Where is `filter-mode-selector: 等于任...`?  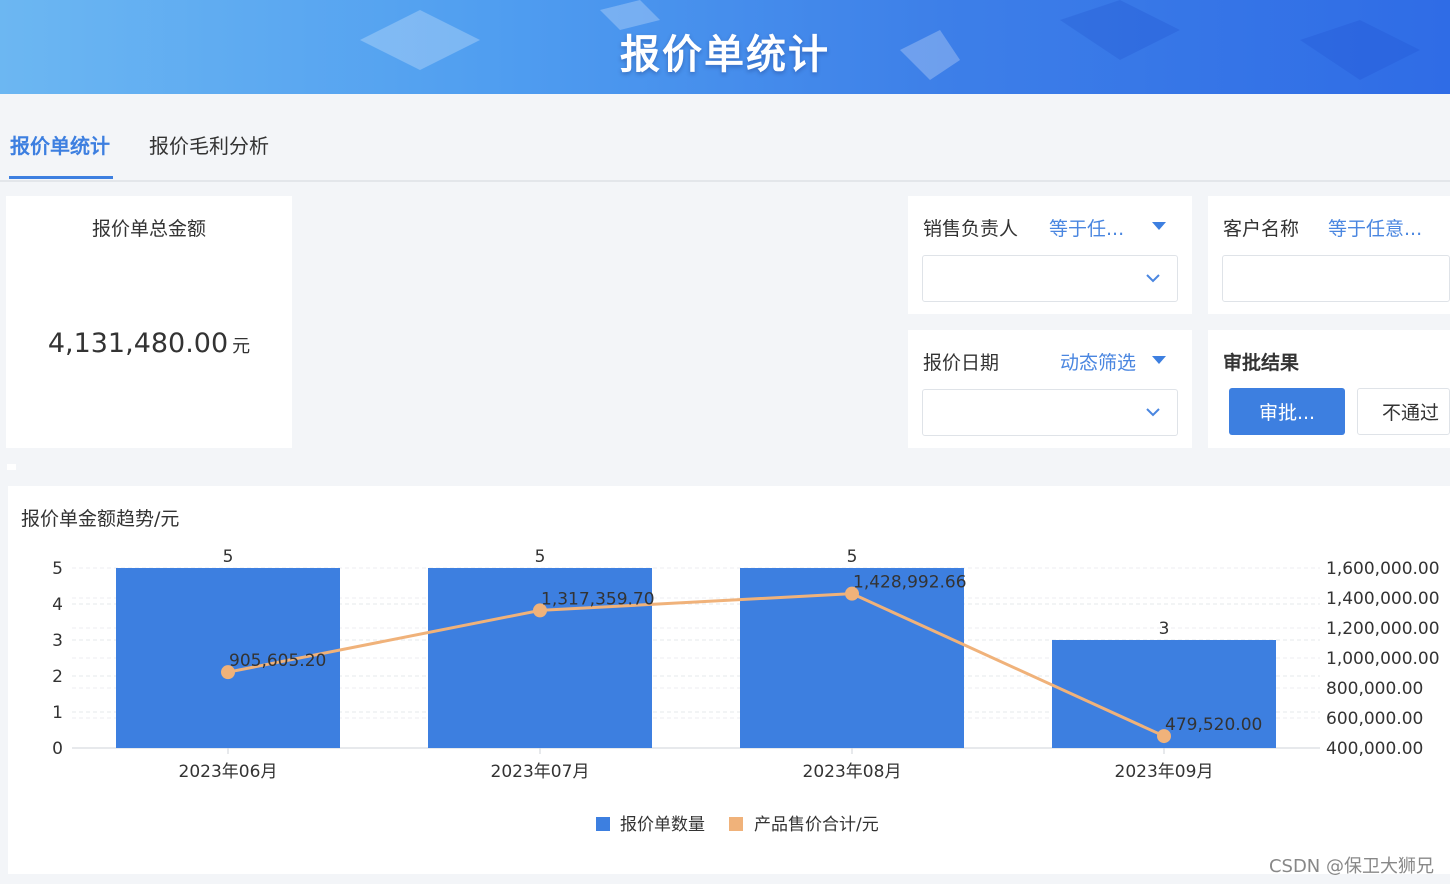 filter-mode-selector: 等于任... is located at coordinates (1086, 227).